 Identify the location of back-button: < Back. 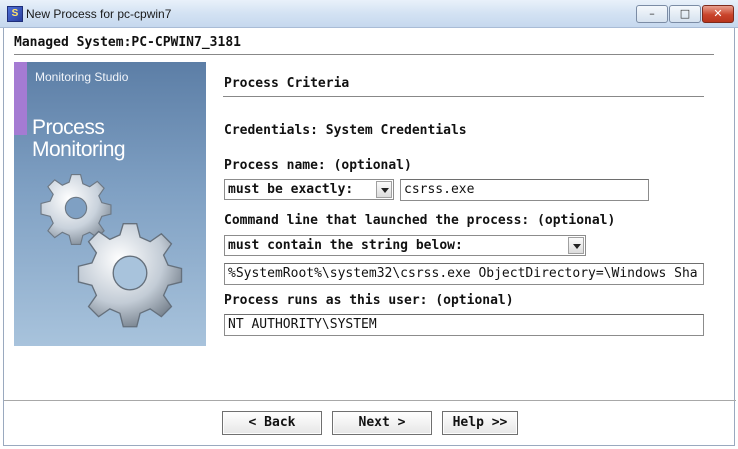
(272, 423).